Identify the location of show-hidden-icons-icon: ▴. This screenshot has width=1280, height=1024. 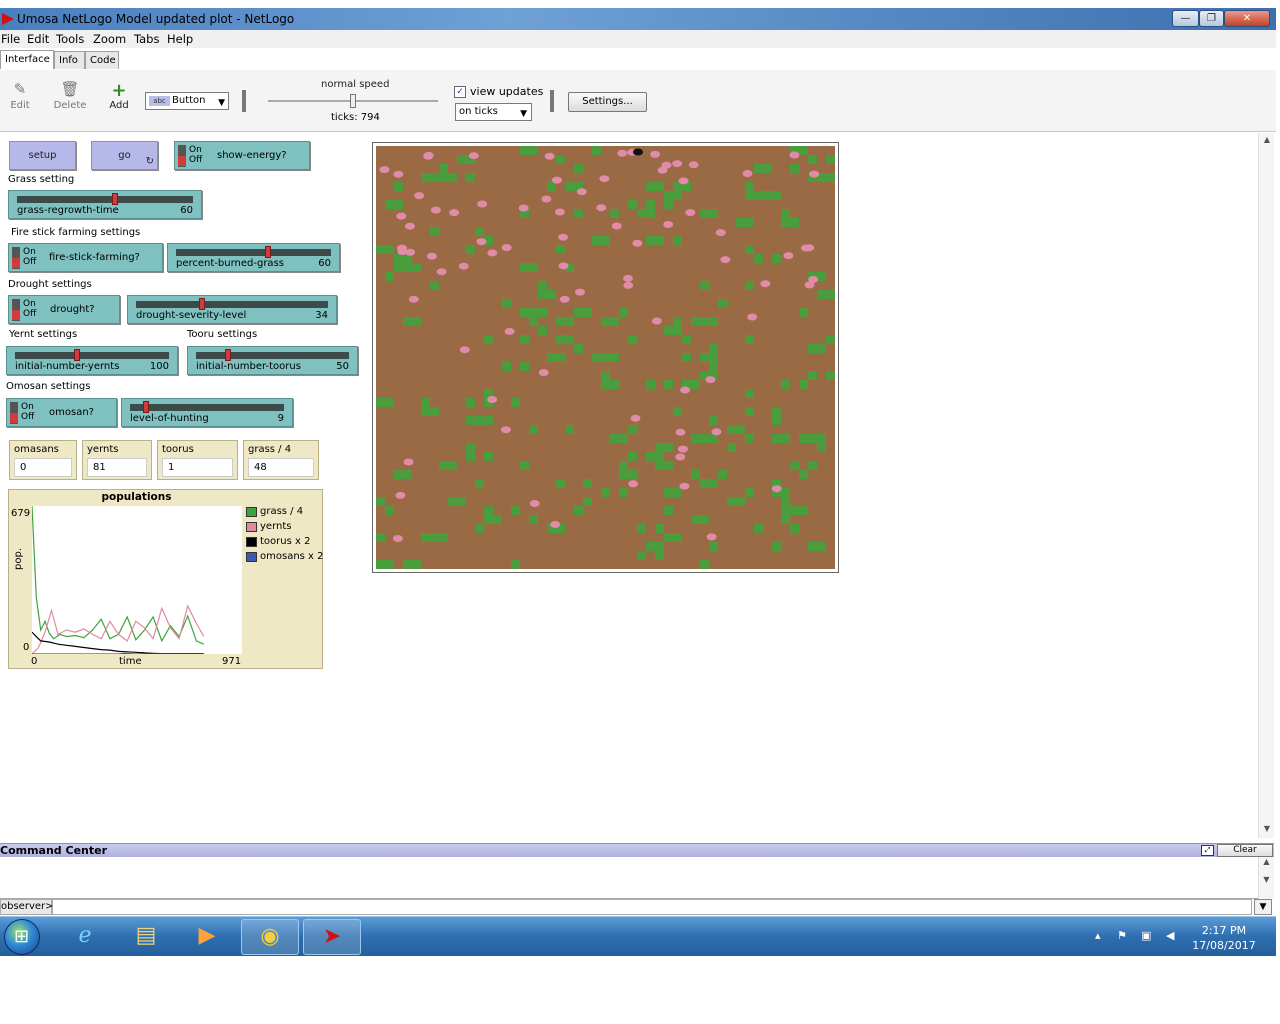
(1098, 935).